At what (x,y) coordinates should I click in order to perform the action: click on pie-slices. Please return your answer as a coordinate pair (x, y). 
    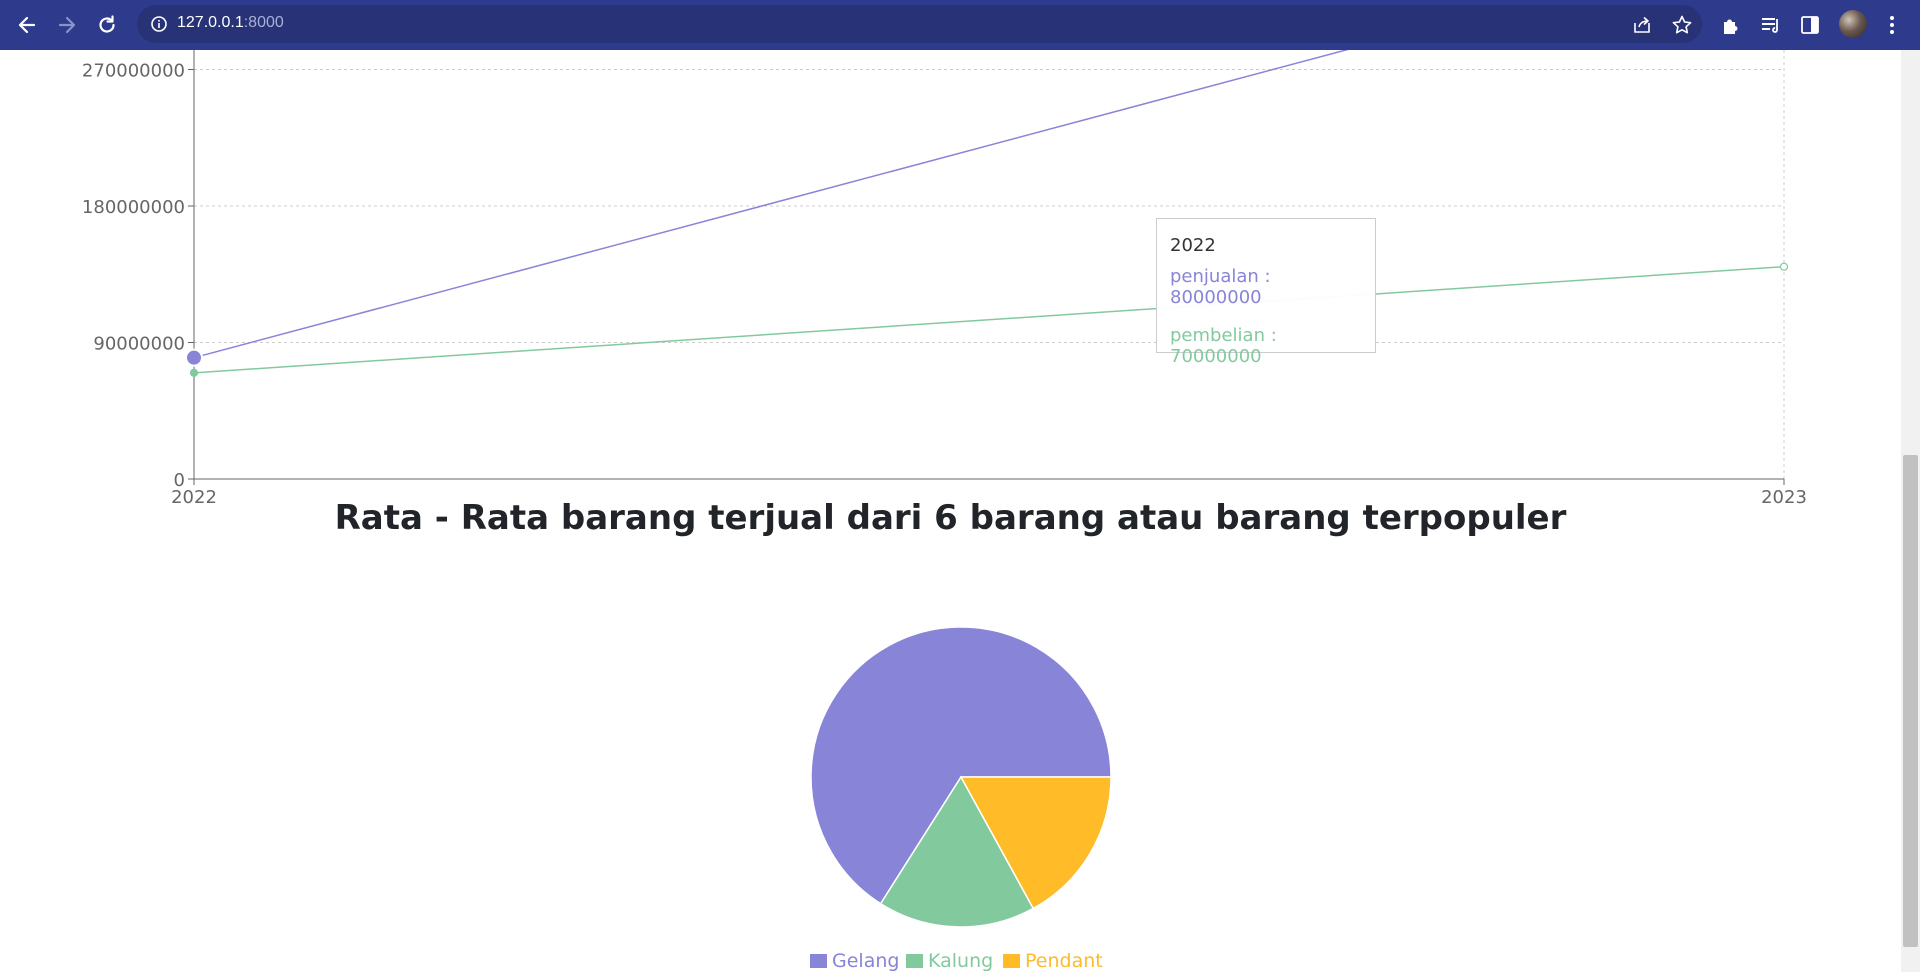
    Looking at the image, I should click on (961, 777).